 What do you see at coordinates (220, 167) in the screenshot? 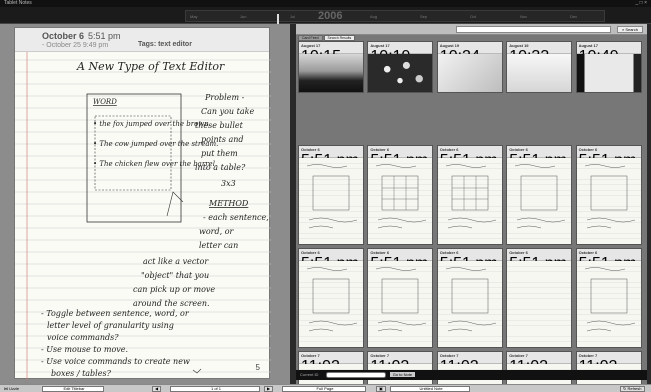
I see `problem-line: into a table?` at bounding box center [220, 167].